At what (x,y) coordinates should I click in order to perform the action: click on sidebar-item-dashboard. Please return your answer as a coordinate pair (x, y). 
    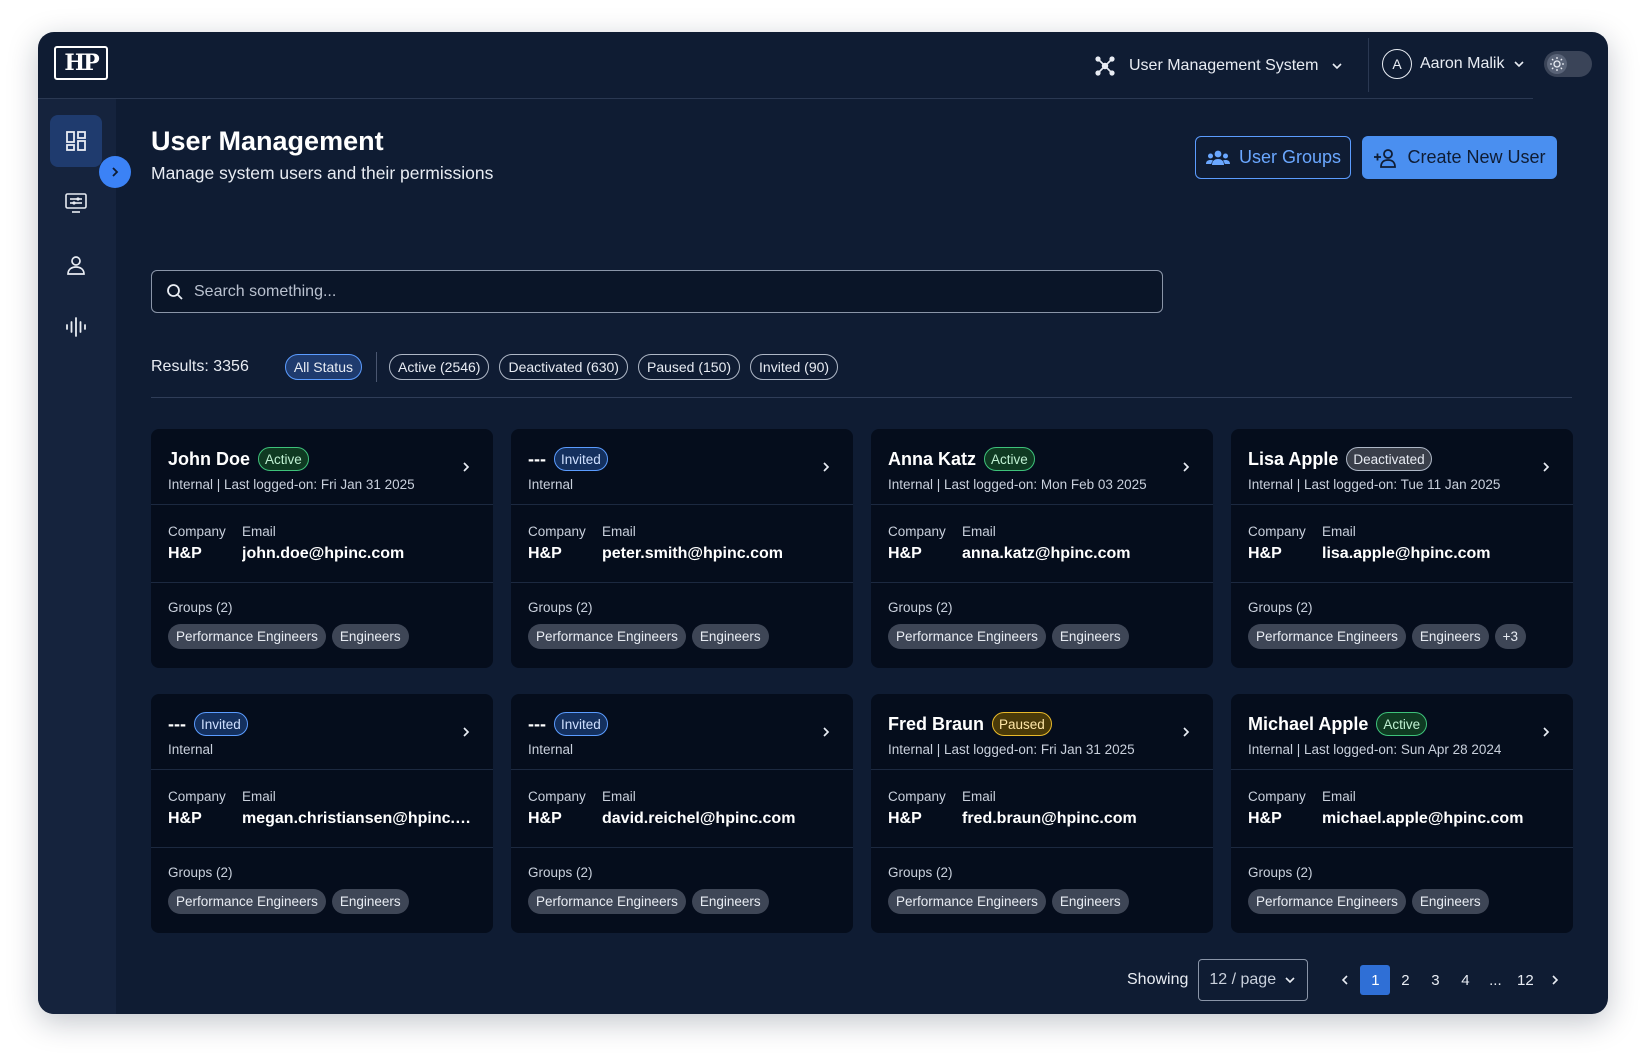
    Looking at the image, I should click on (76, 141).